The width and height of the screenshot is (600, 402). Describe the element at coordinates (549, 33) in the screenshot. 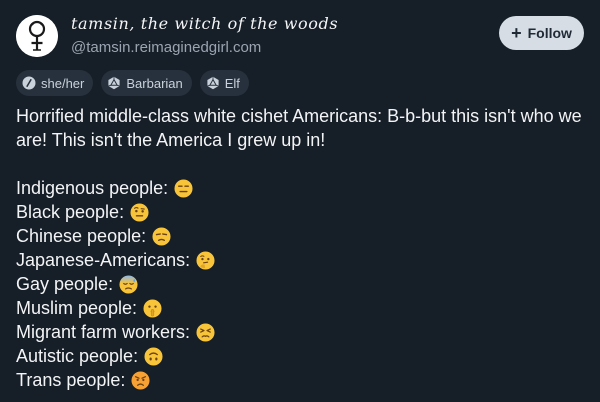

I see `follow-button-label: Follow` at that location.